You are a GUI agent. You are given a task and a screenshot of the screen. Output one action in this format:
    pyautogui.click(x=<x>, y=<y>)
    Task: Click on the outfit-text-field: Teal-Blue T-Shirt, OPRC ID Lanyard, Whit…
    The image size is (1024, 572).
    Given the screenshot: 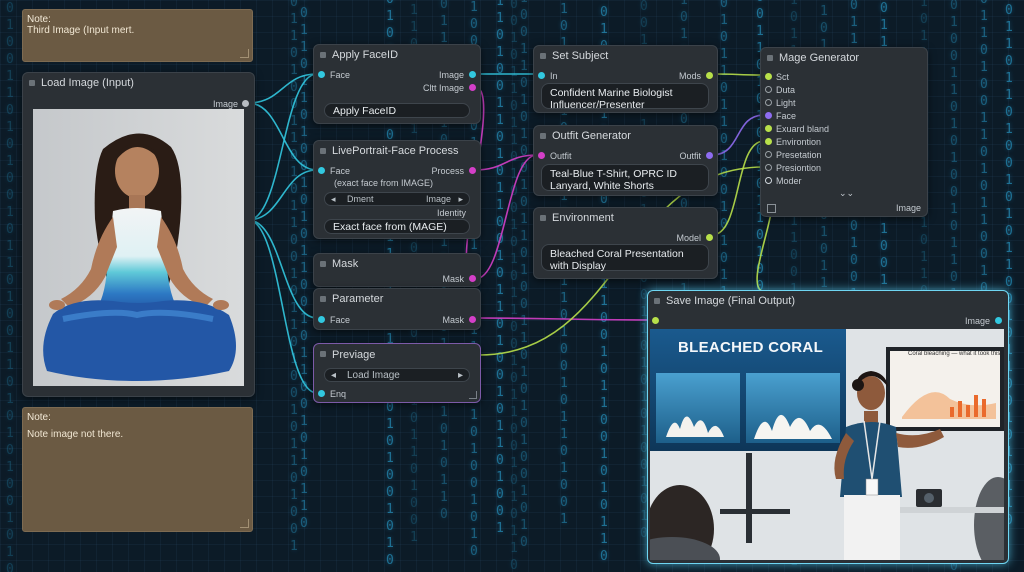 What is the action you would take?
    pyautogui.click(x=625, y=178)
    